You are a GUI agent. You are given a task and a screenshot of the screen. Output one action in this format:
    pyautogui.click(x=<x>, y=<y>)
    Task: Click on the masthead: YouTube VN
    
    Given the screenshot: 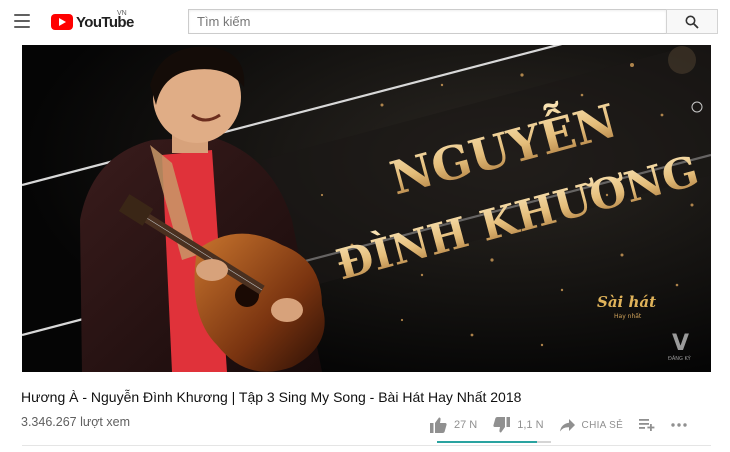 What is the action you would take?
    pyautogui.click(x=365, y=22)
    